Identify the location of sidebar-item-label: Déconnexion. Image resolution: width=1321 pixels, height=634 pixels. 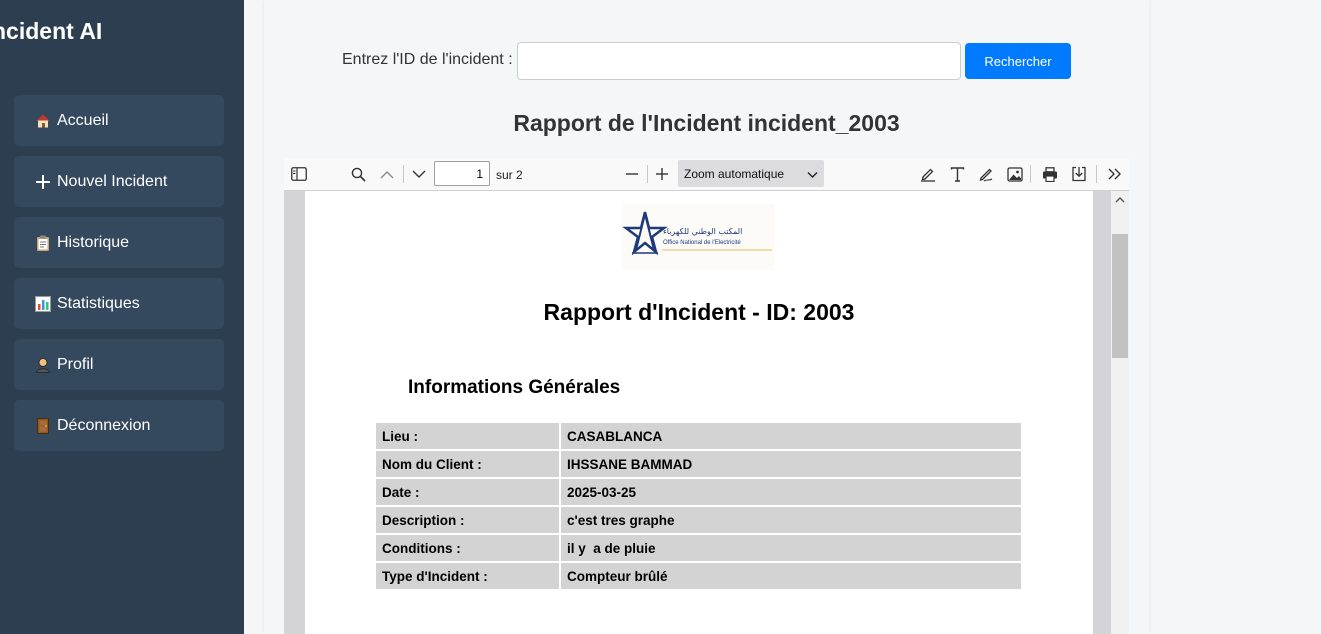
(104, 425).